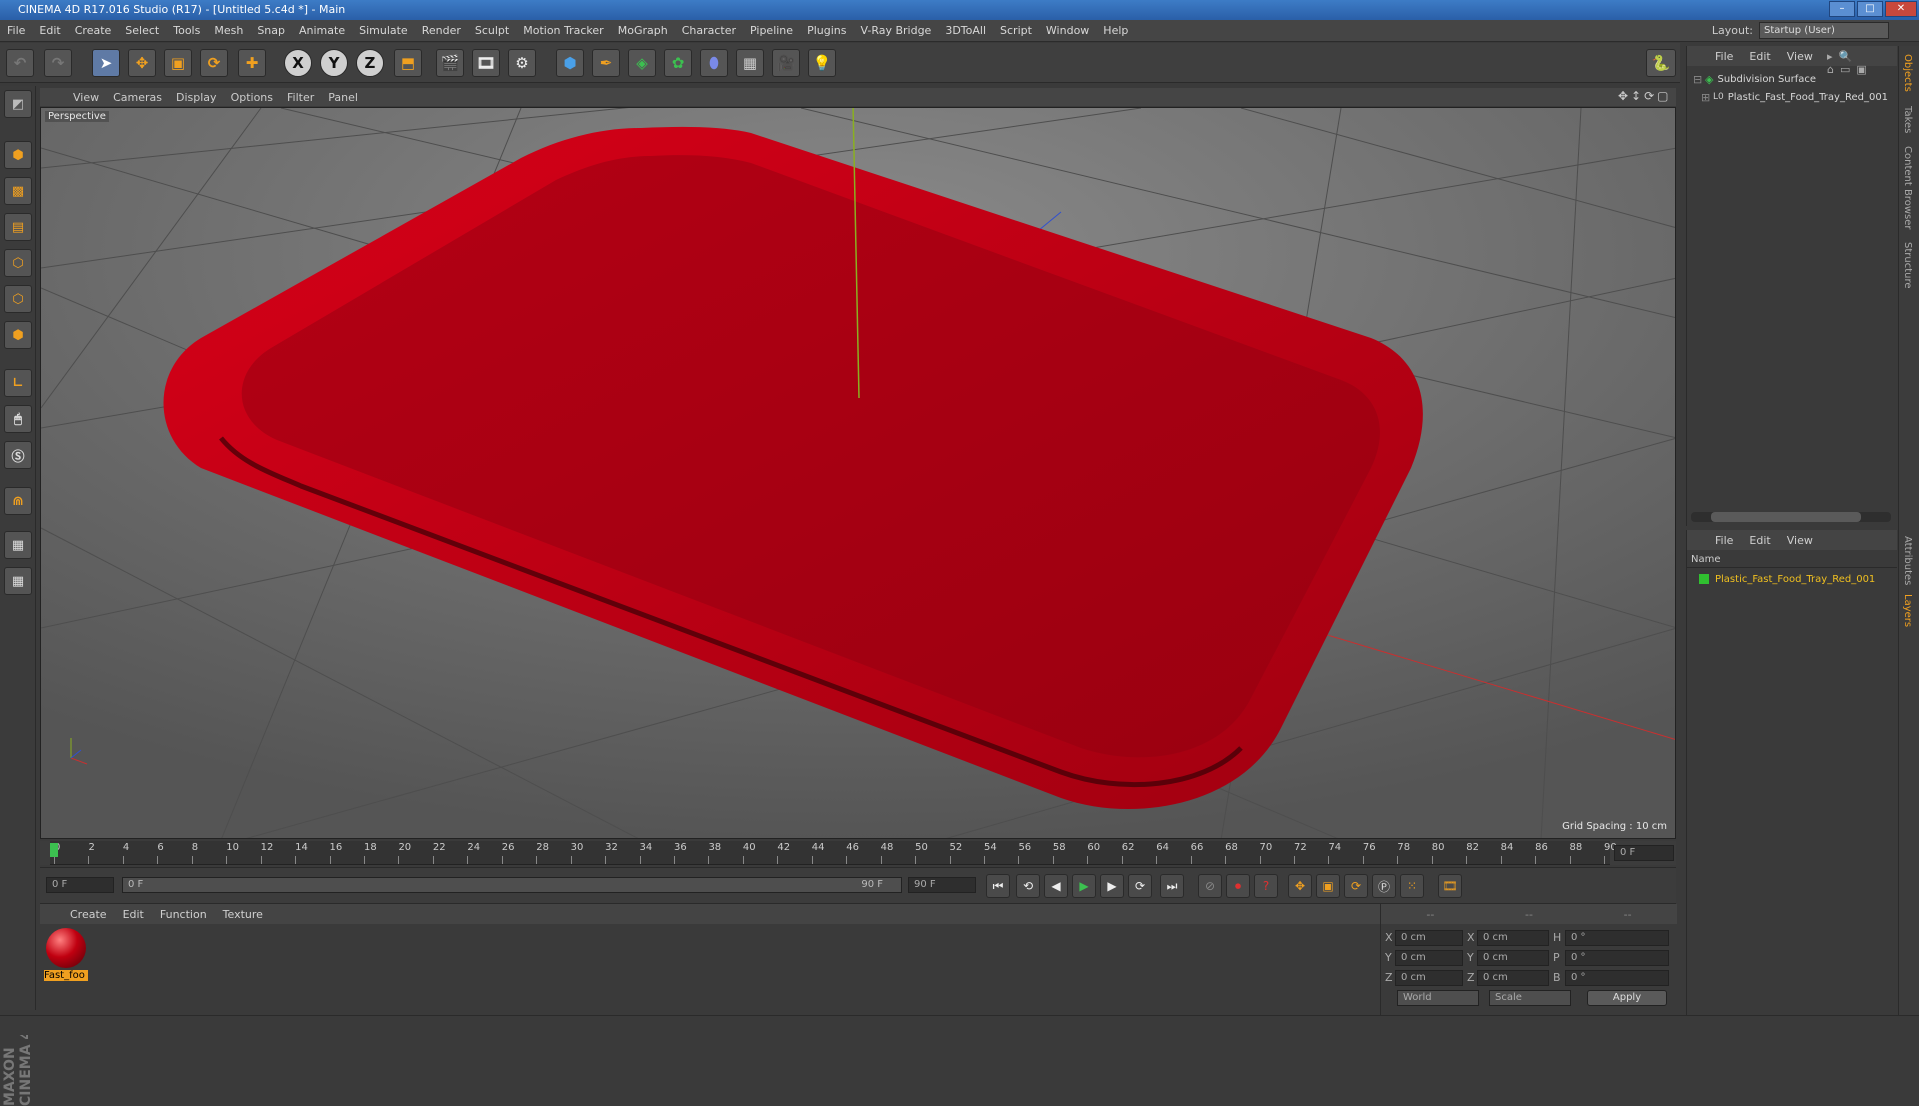 This screenshot has width=1919, height=1106. Describe the element at coordinates (1438, 998) in the screenshot. I see `coord-space-select: World` at that location.